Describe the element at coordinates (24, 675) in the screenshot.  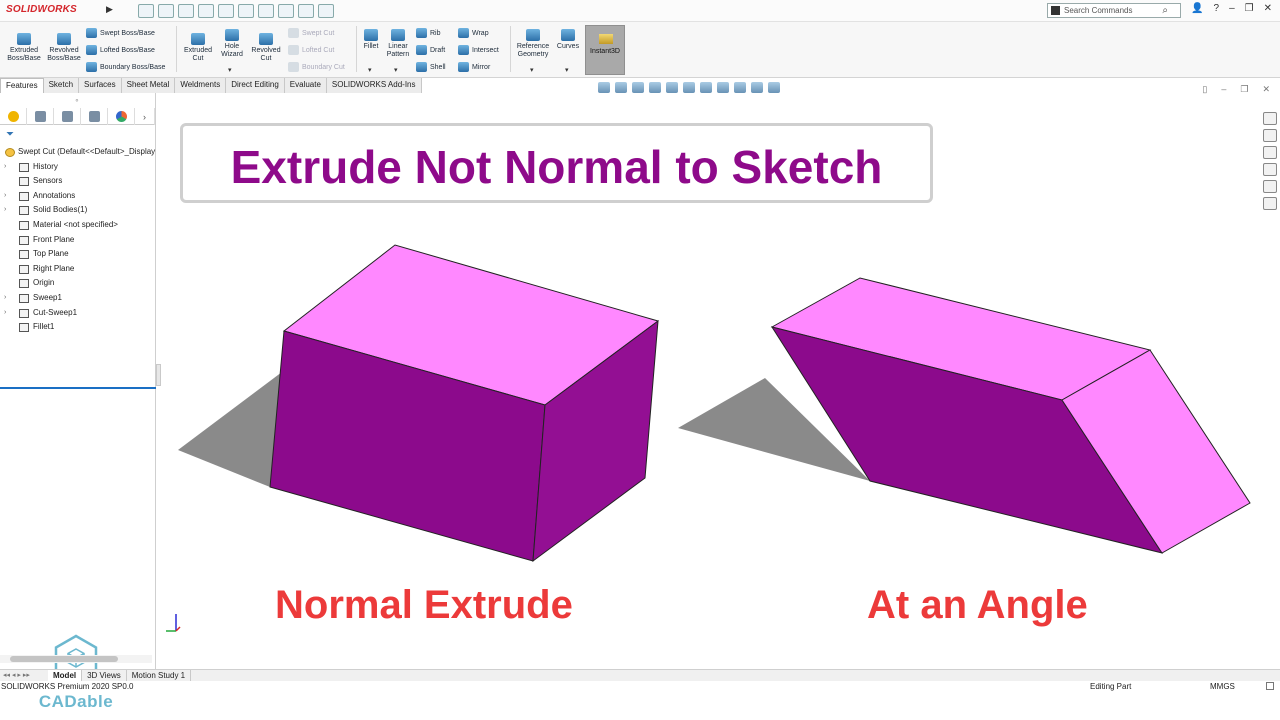
I see `tab-navigation-arrows-icon: ◂◂ ◂ ▸ ▸▸` at that location.